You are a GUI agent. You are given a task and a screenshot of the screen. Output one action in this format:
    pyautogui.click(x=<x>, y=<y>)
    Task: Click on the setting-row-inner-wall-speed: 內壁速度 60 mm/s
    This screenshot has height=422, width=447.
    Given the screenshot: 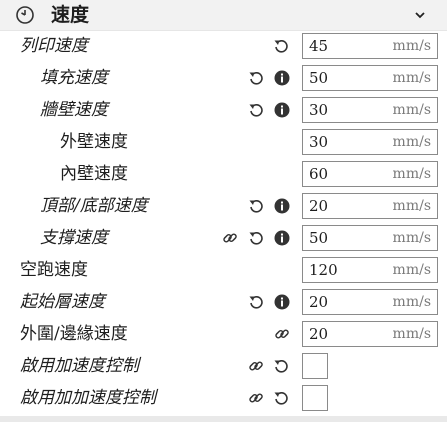 What is the action you would take?
    pyautogui.click(x=223, y=174)
    